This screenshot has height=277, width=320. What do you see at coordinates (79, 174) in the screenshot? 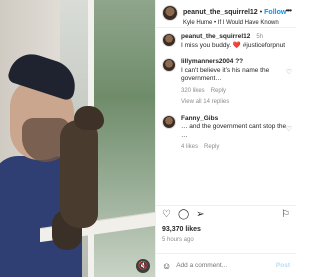
I see `photo-squirrel-body` at bounding box center [79, 174].